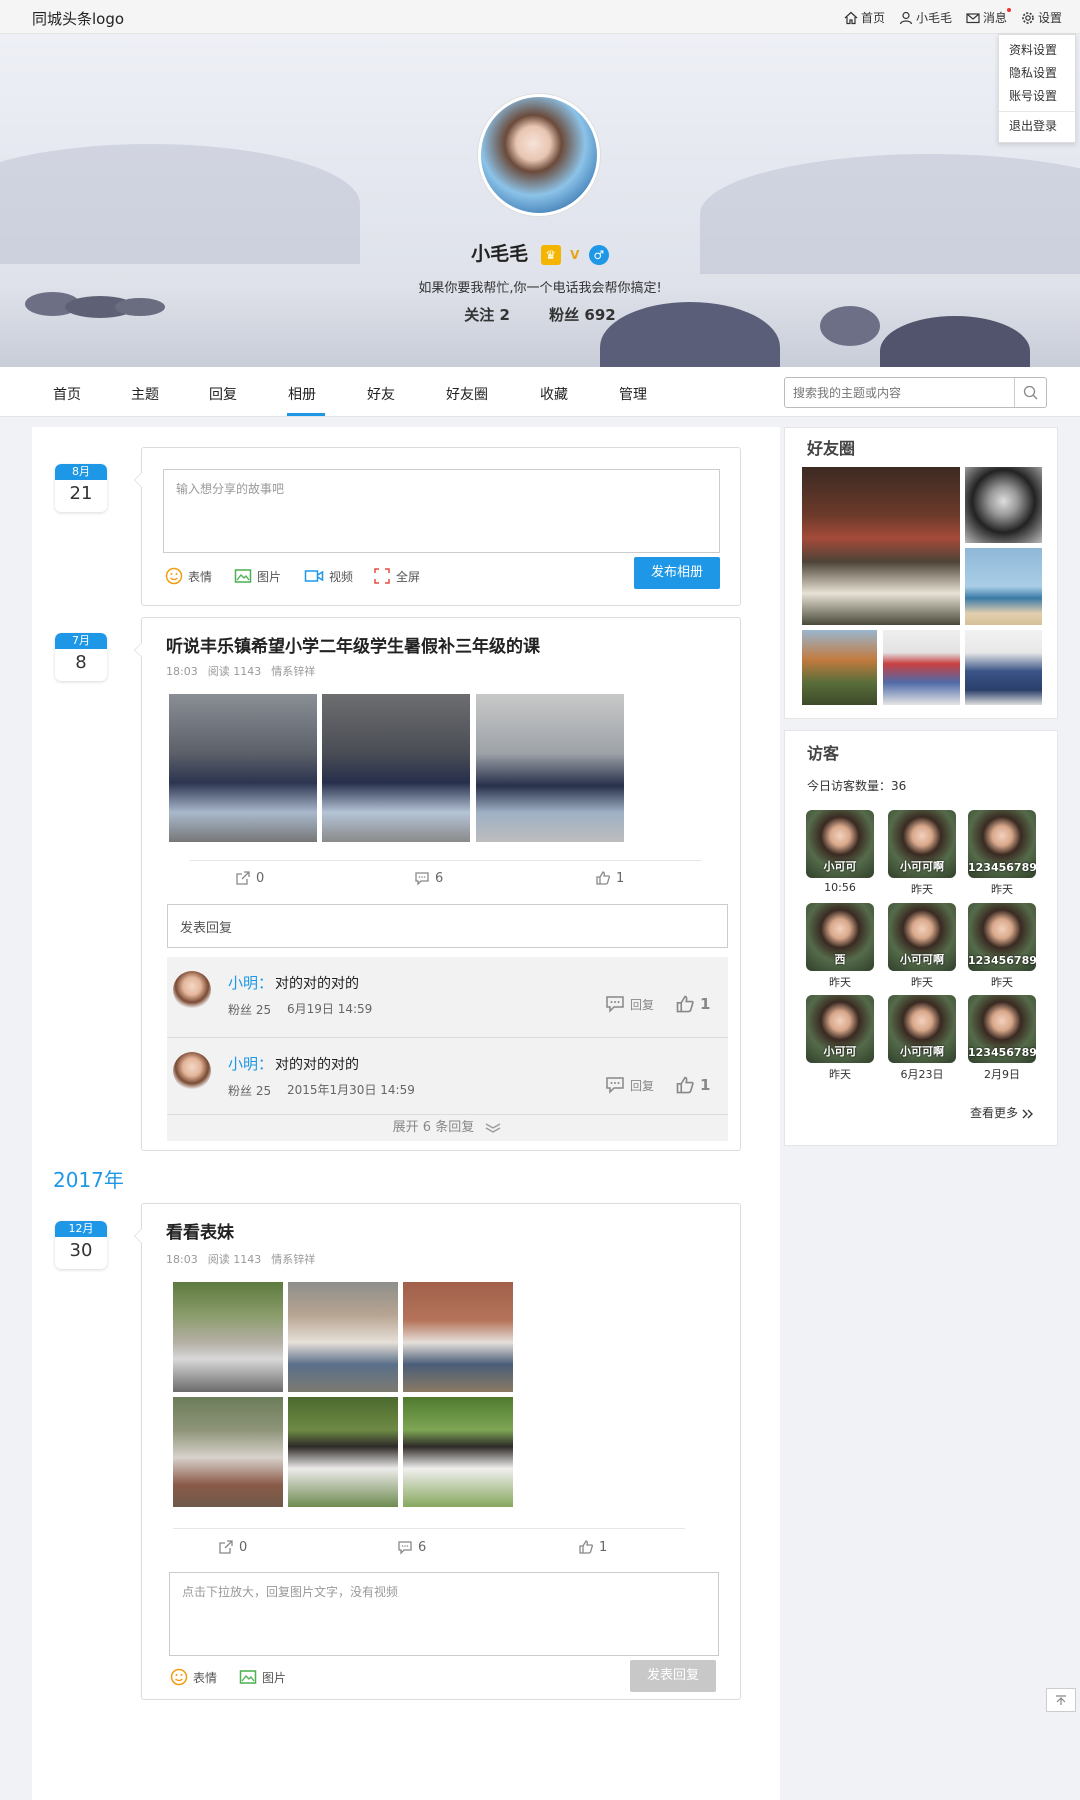  Describe the element at coordinates (673, 1676) in the screenshot. I see `submit-reply-button: 发表回复` at that location.